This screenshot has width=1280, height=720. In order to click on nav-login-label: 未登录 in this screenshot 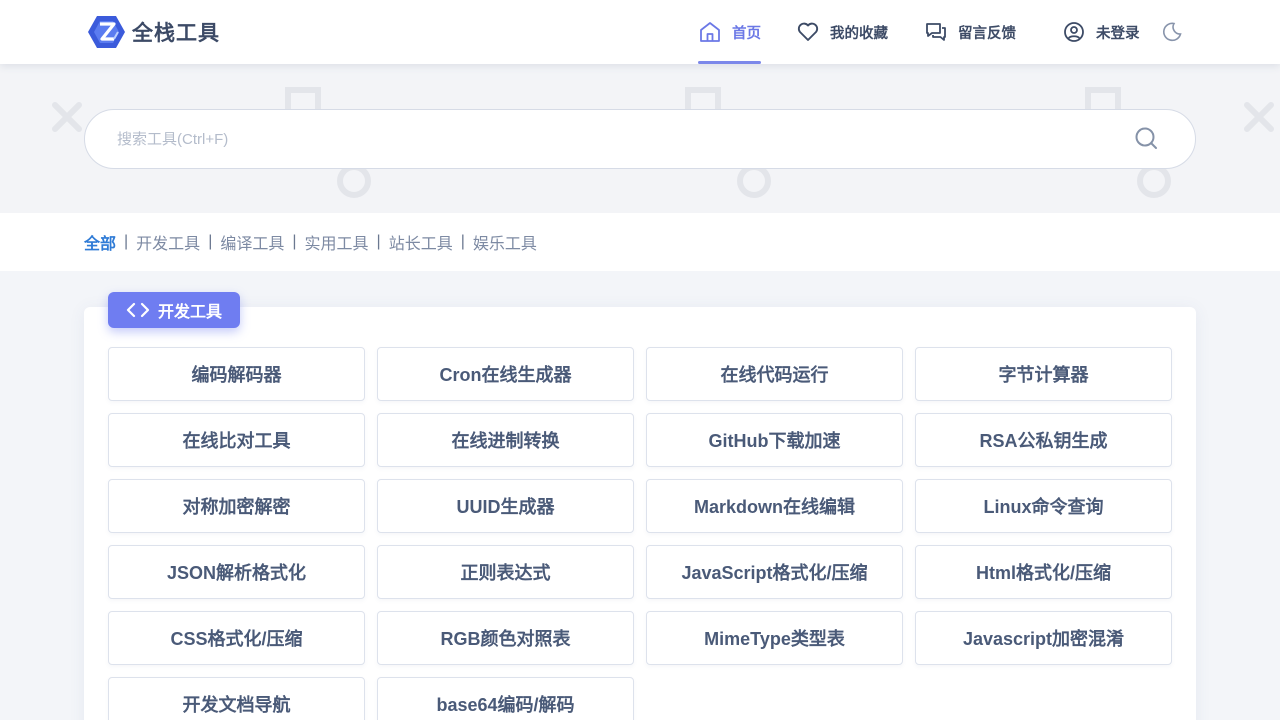, I will do `click(1118, 33)`.